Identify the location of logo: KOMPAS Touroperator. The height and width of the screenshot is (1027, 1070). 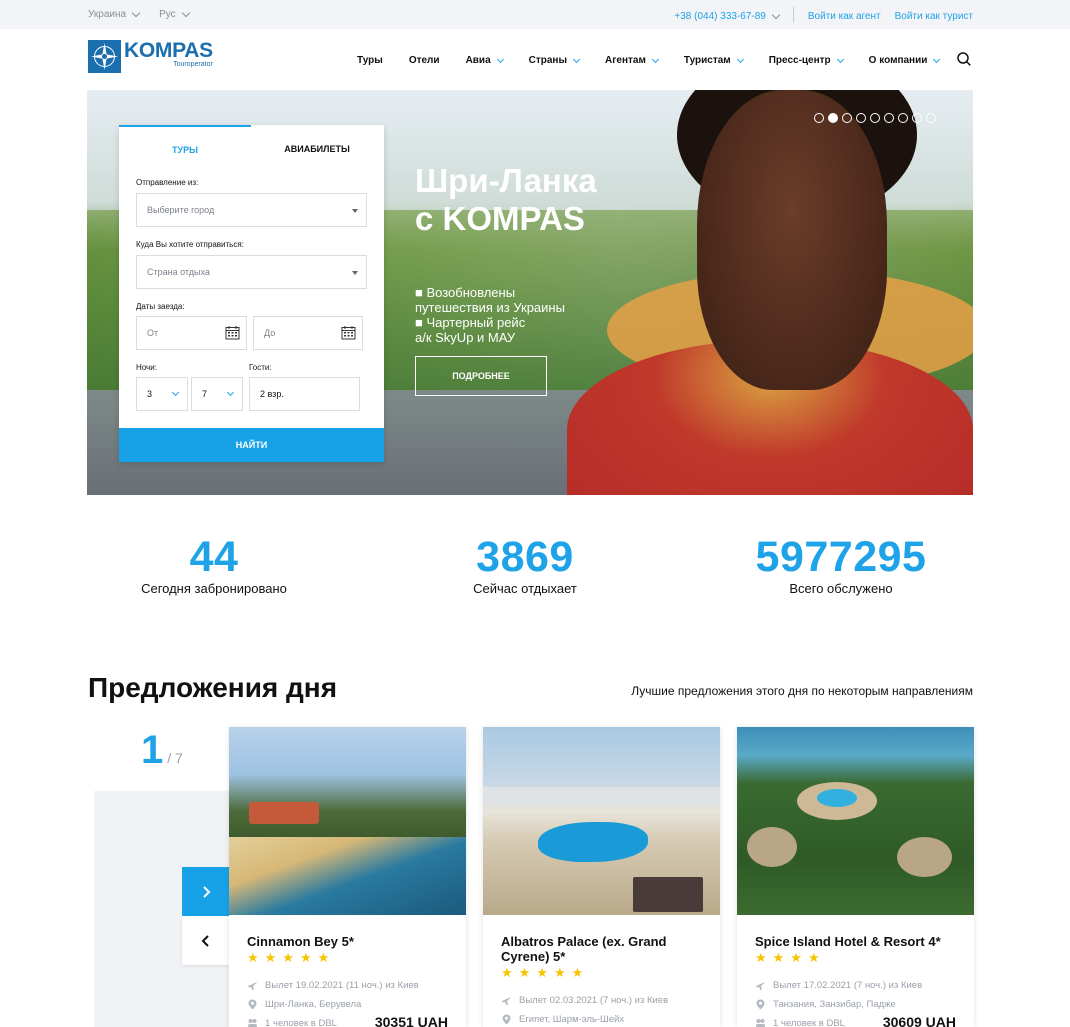
(150, 56).